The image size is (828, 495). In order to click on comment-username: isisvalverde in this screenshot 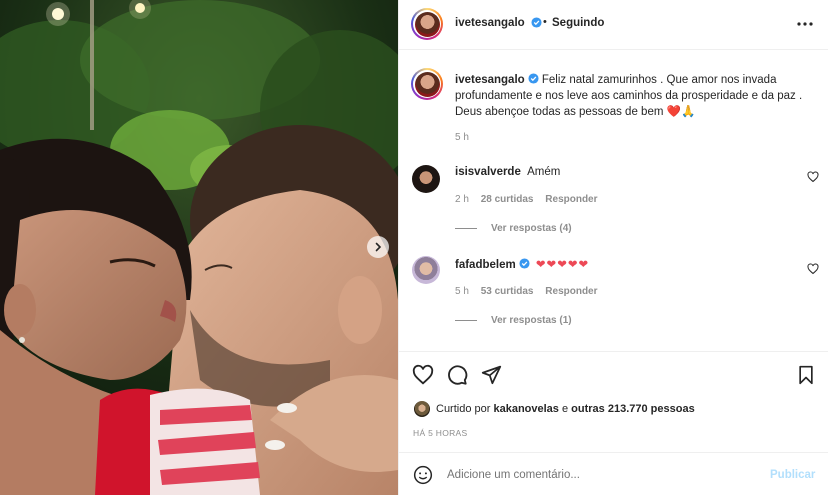, I will do `click(488, 172)`.